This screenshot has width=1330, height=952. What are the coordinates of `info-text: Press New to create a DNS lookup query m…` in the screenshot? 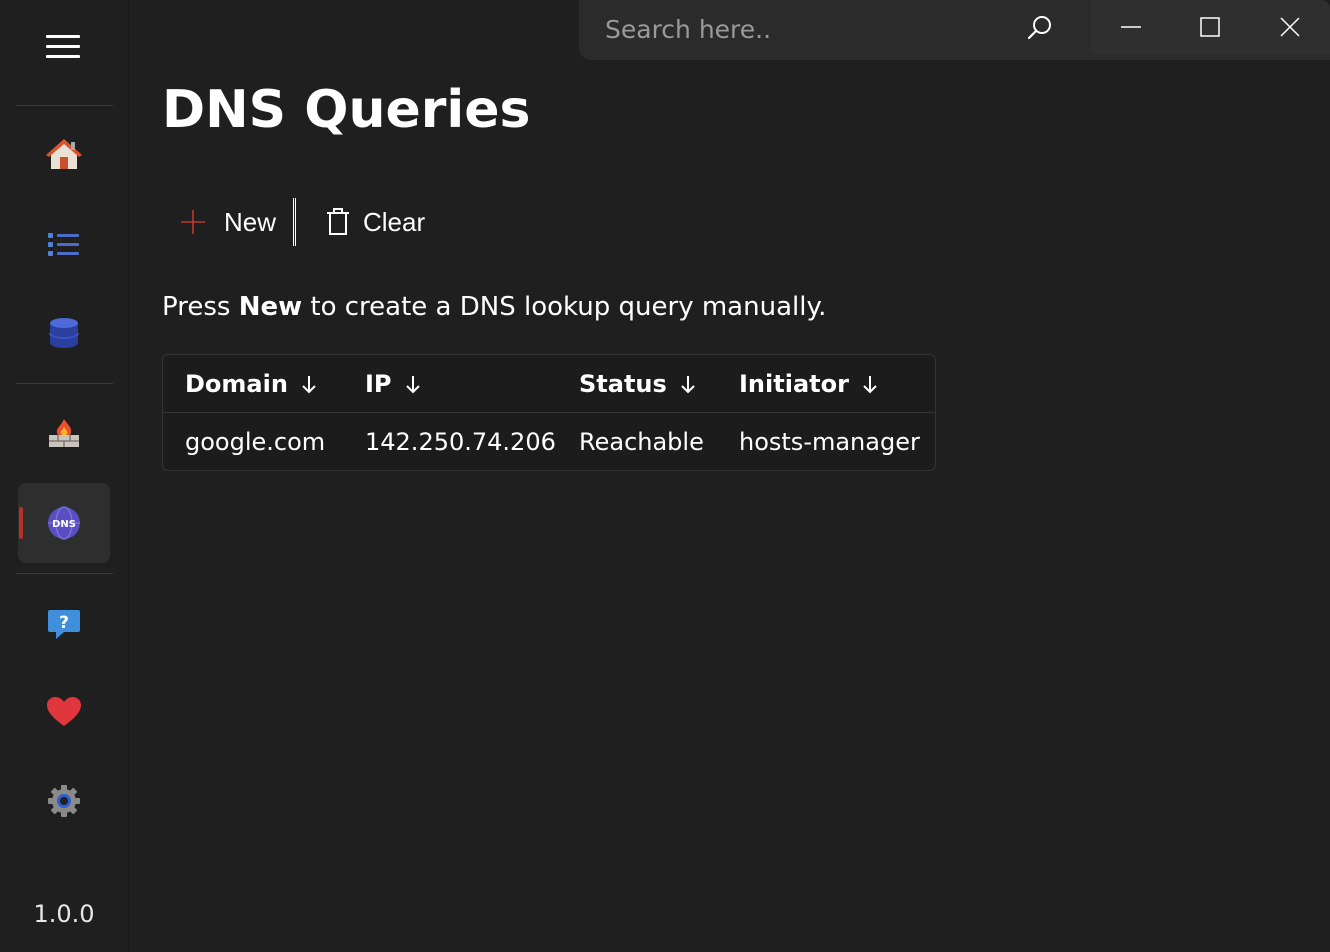 It's located at (494, 307).